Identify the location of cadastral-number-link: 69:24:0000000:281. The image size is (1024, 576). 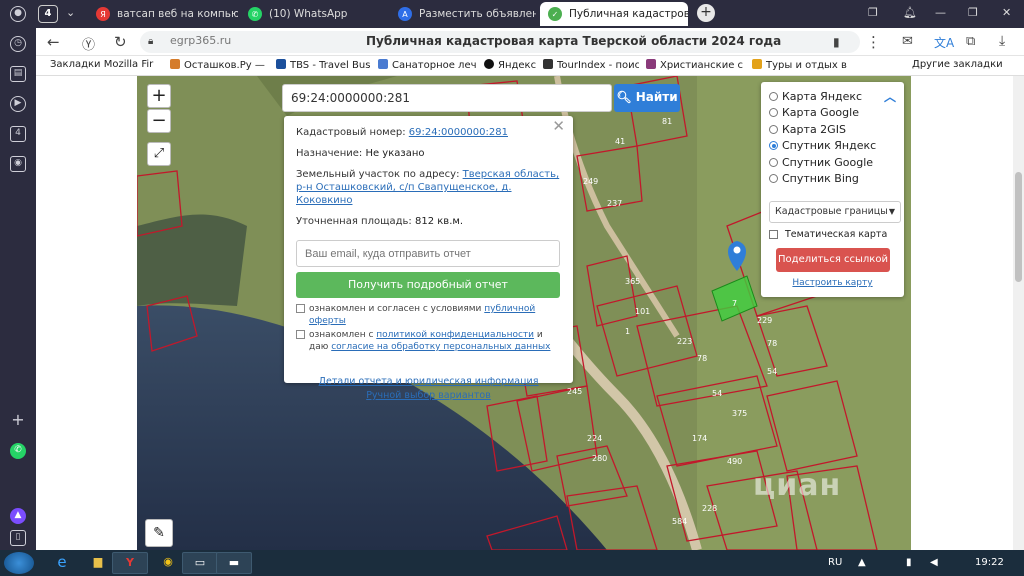
(458, 132).